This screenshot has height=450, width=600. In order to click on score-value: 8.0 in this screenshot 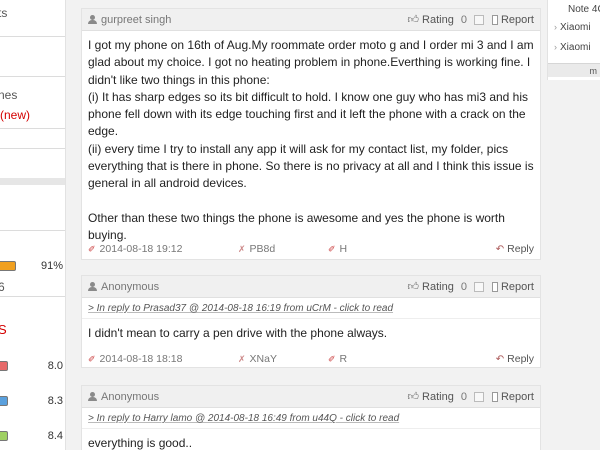, I will do `click(55, 366)`.